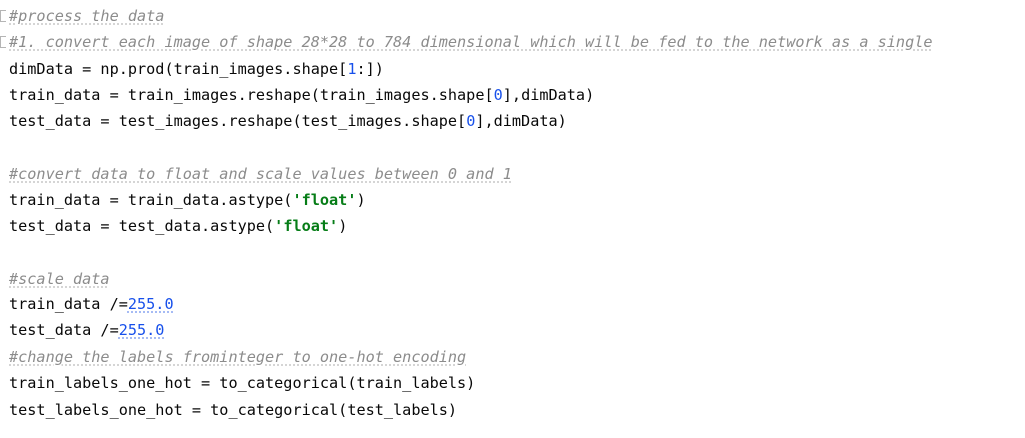  What do you see at coordinates (142, 226) in the screenshot?
I see `code-text: test_data = test_data.astype(` at bounding box center [142, 226].